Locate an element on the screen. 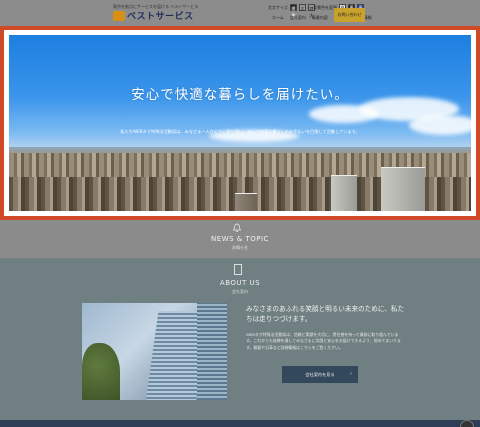  font-size-normal-button: 標準 is located at coordinates (293, 11).